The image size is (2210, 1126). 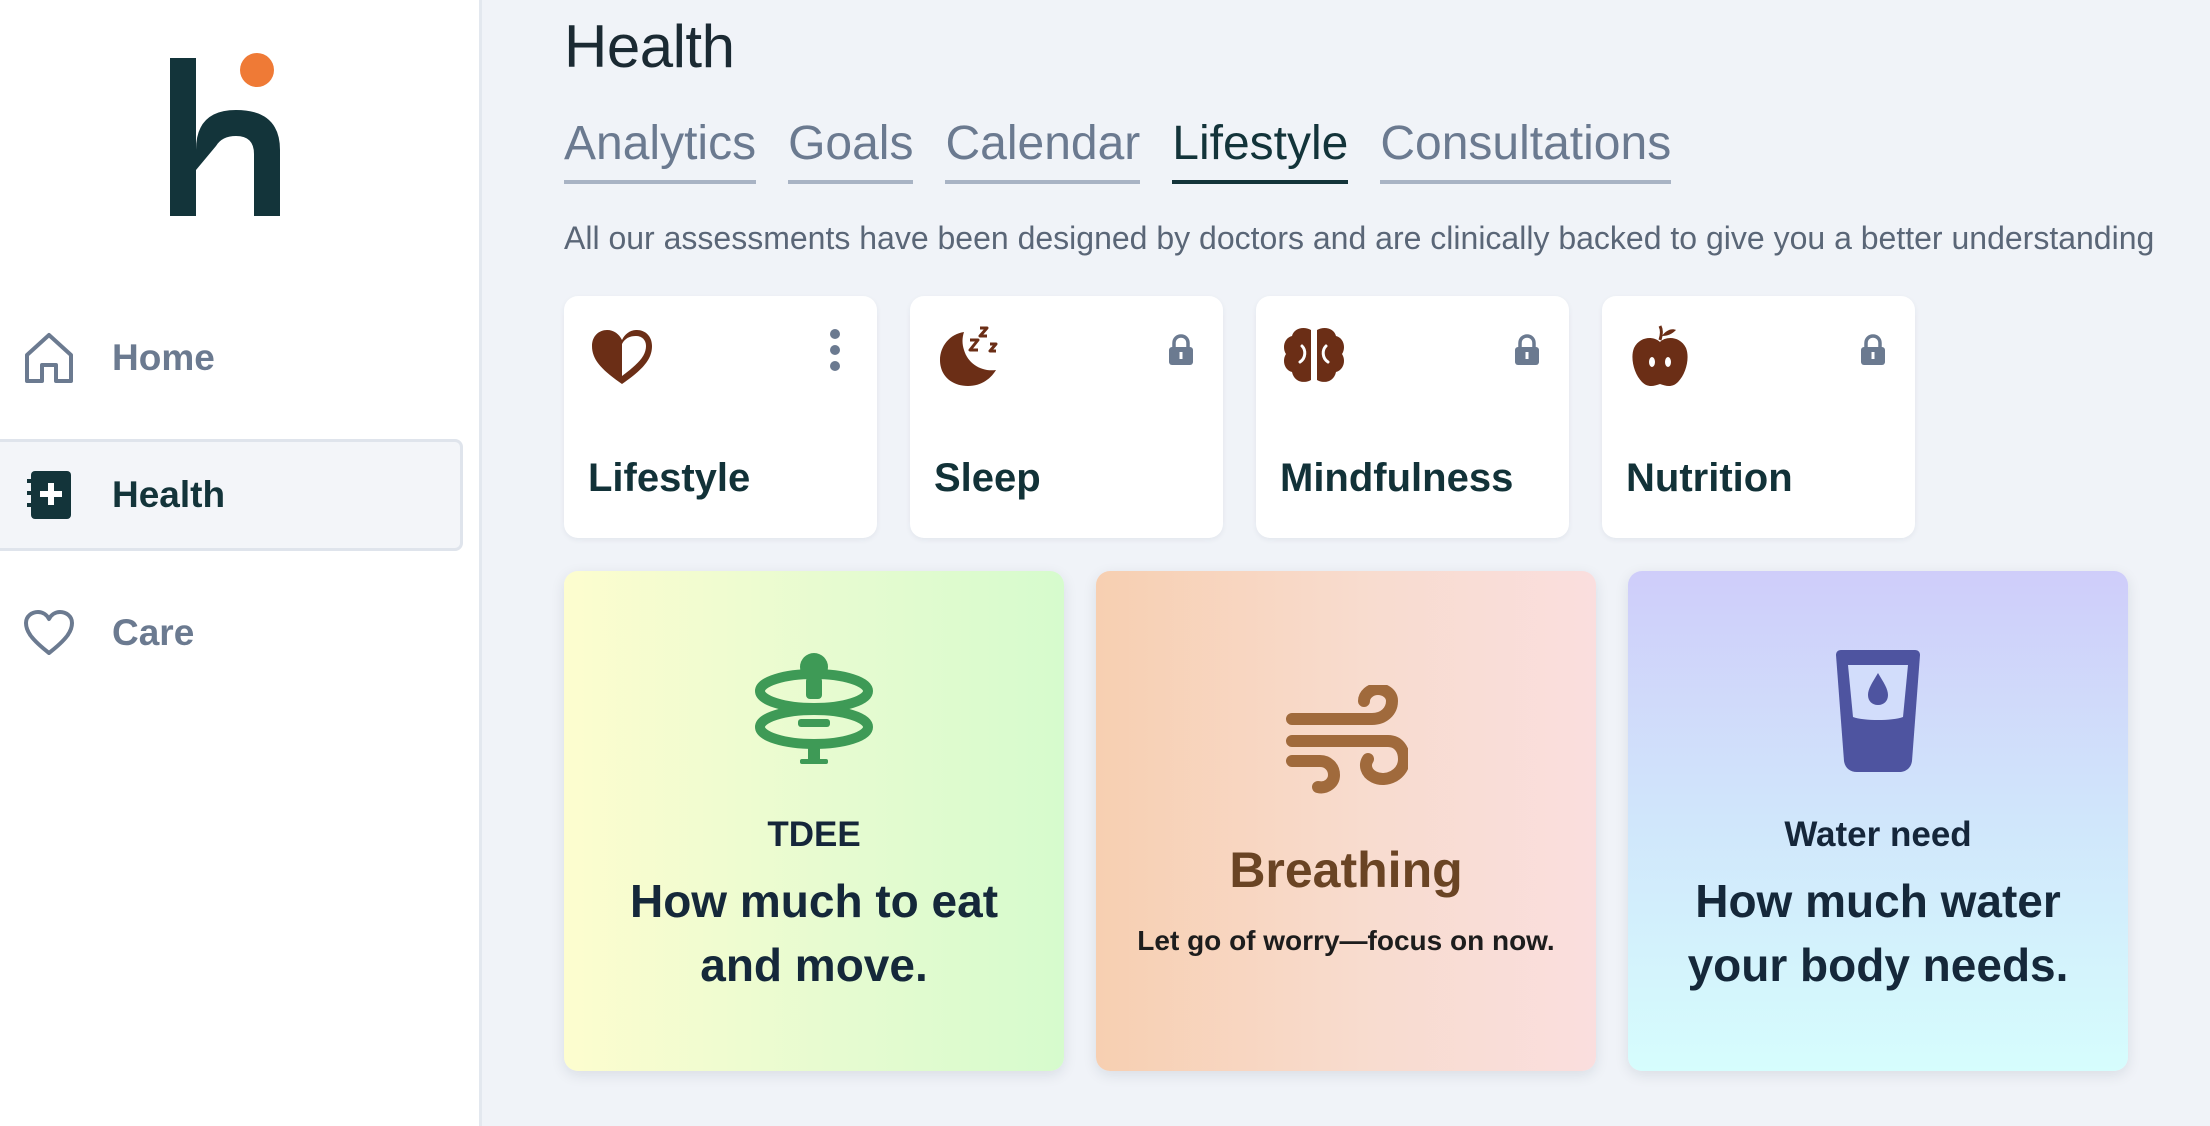 What do you see at coordinates (231, 495) in the screenshot?
I see `sidebar-item-health: Health` at bounding box center [231, 495].